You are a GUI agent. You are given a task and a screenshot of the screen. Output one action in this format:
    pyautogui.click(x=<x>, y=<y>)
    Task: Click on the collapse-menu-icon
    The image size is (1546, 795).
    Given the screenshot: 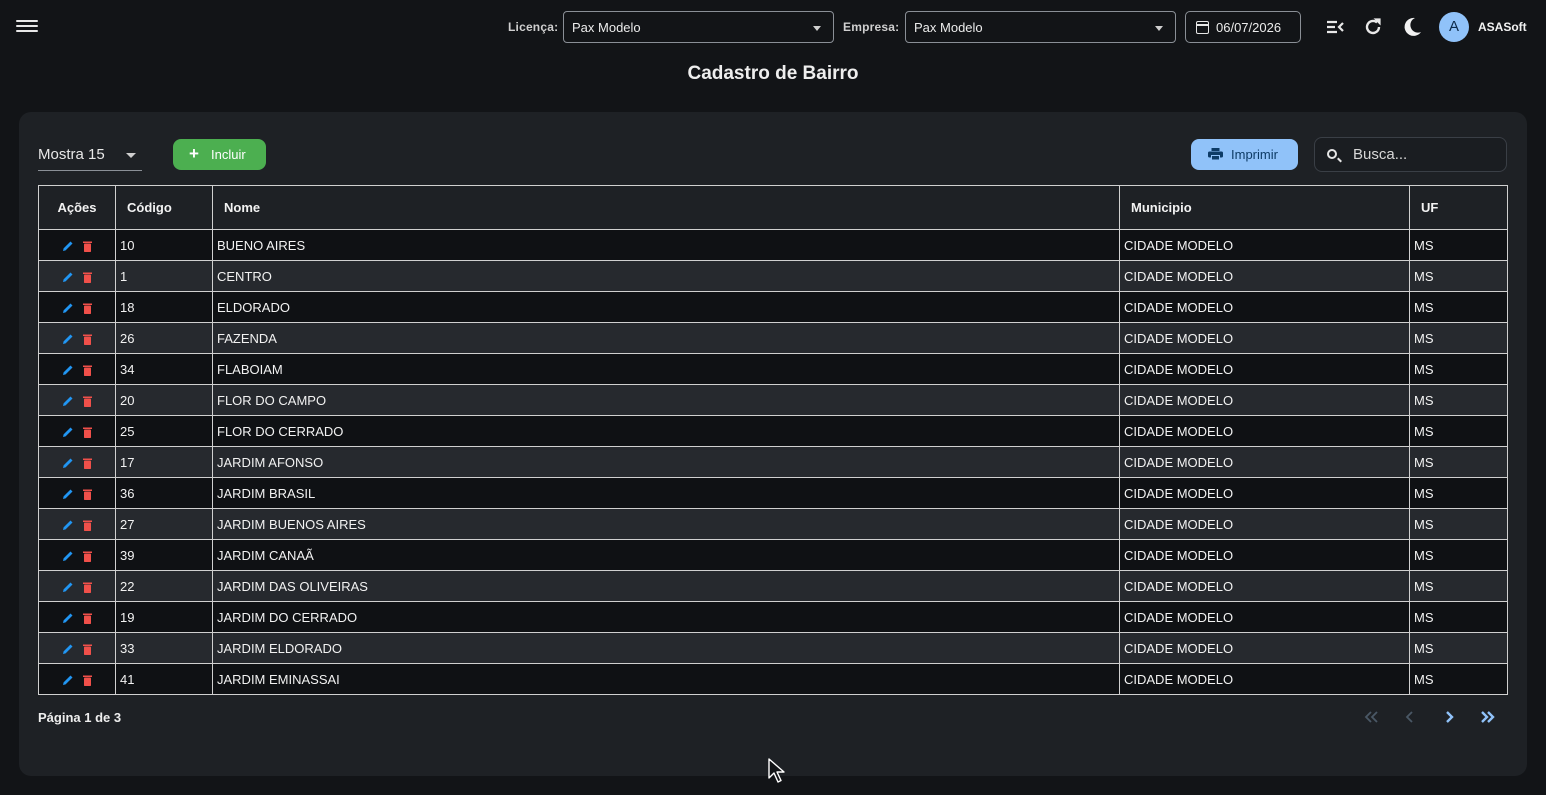 What is the action you would take?
    pyautogui.click(x=1335, y=27)
    